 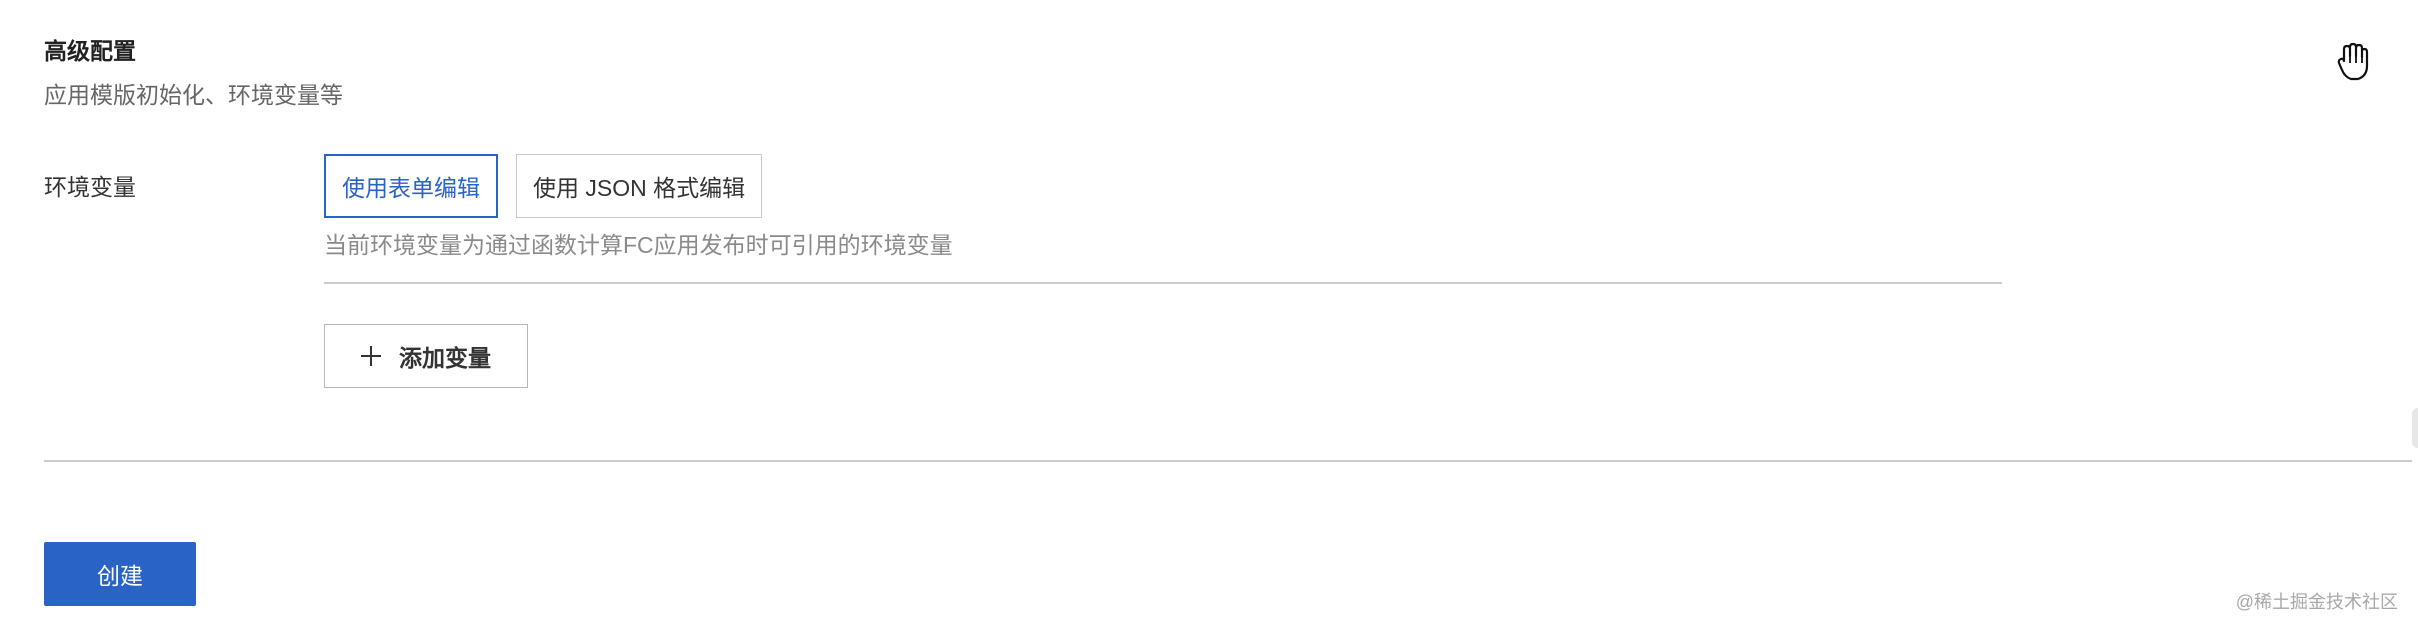 I want to click on env-helper-text: 当前环境变量为通过函数计算FC应用发布时可引用的环境变量, so click(x=638, y=245).